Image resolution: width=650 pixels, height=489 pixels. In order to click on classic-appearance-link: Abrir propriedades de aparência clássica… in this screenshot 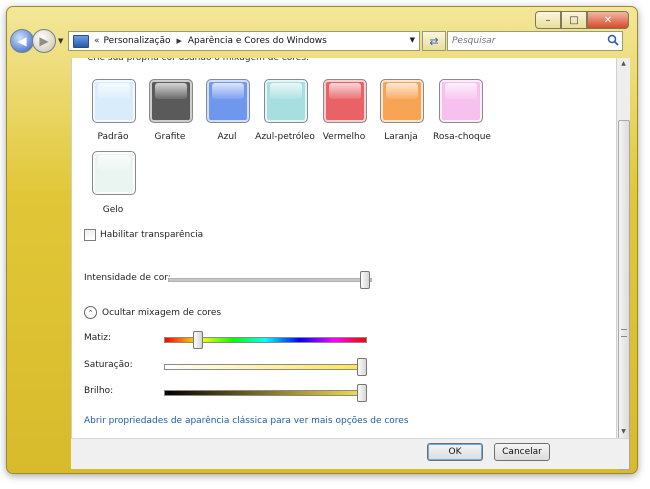, I will do `click(246, 421)`.